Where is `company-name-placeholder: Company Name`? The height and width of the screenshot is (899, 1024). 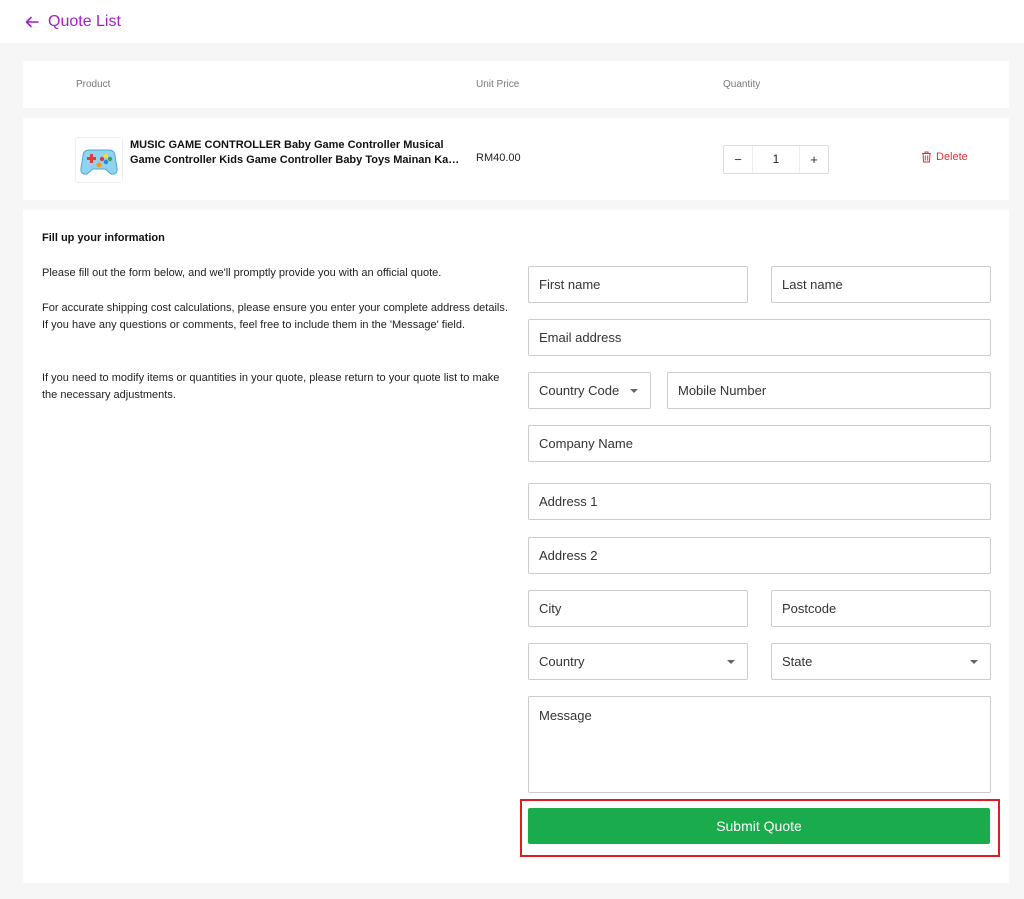
company-name-placeholder: Company Name is located at coordinates (586, 443).